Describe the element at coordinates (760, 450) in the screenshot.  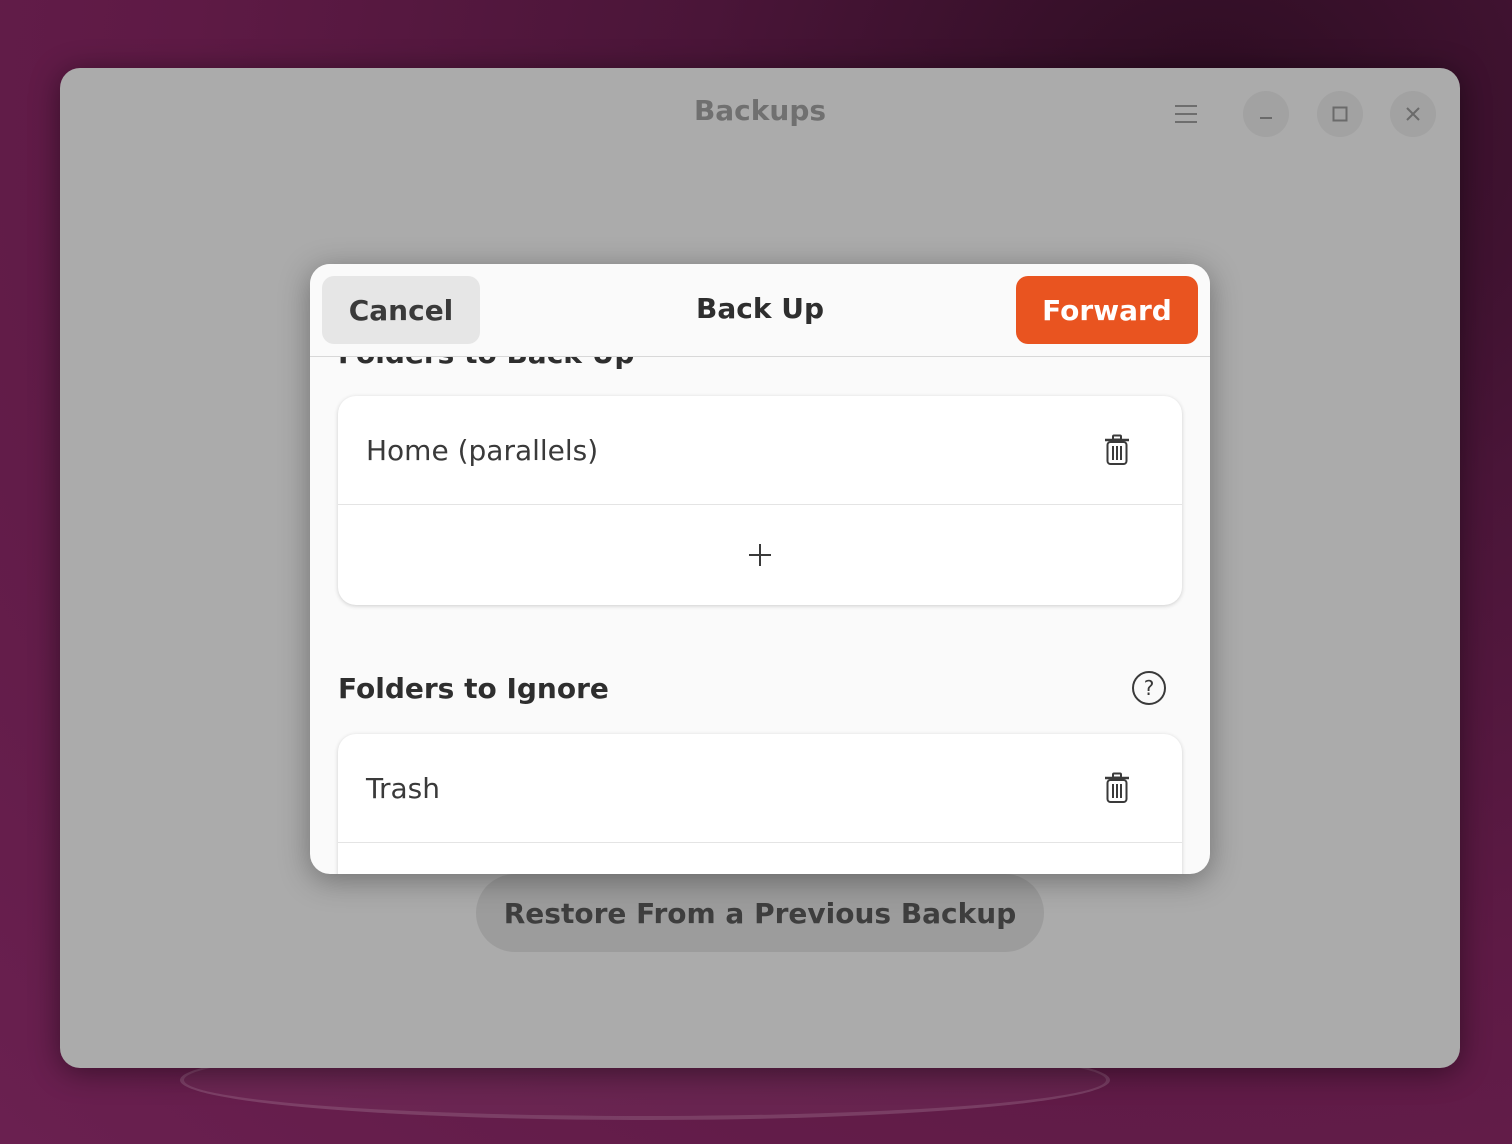
I see `list-item: Home (parallels)` at that location.